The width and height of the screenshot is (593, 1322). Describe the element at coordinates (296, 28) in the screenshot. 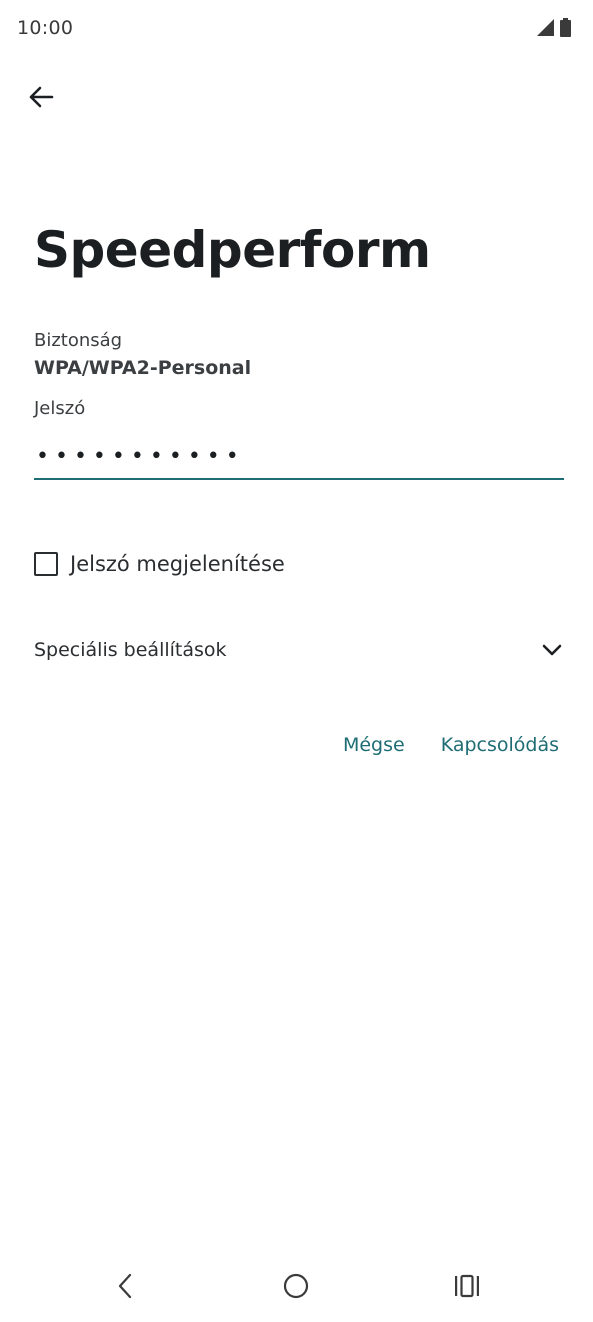

I see `status-bar: 10:00` at that location.